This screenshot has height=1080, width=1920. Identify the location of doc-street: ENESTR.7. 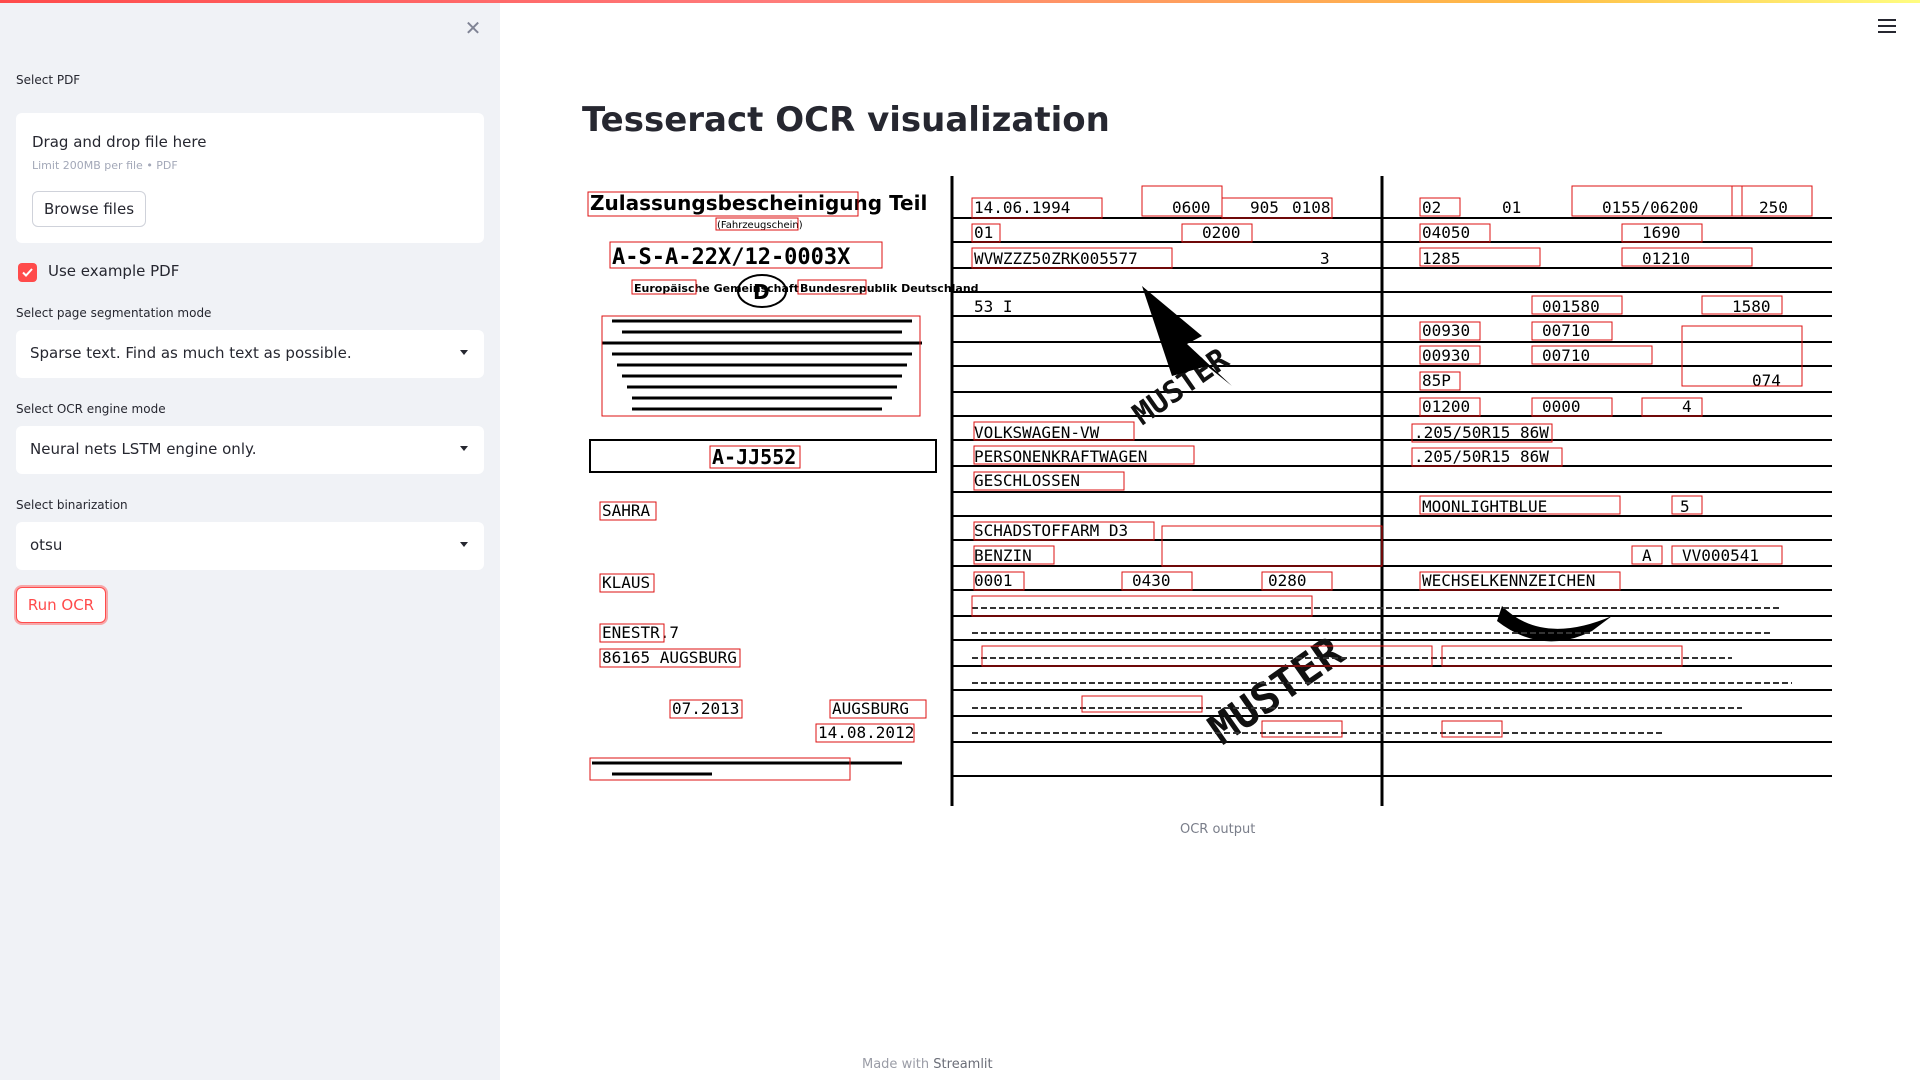
(640, 632).